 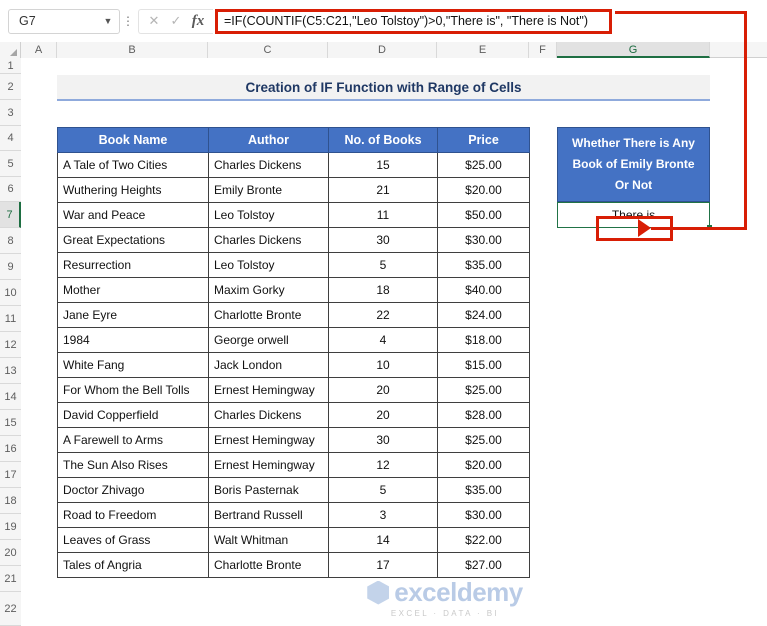 What do you see at coordinates (133, 165) in the screenshot?
I see `table-cell: A Tale of Two Cities` at bounding box center [133, 165].